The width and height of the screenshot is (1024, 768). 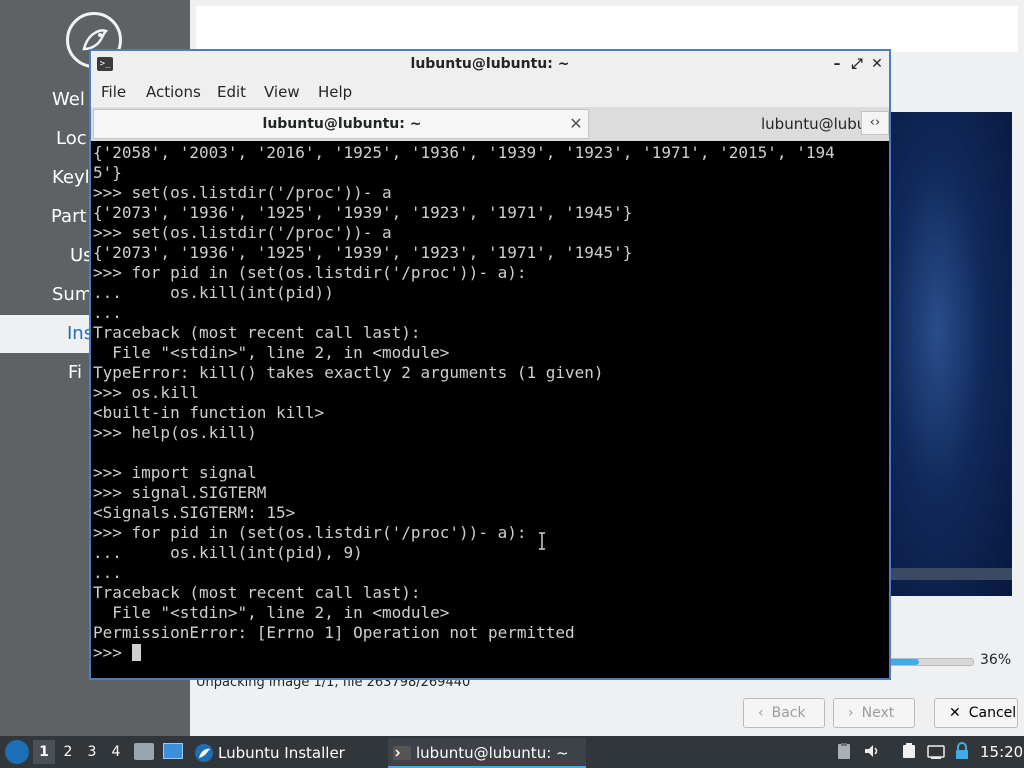 I want to click on menu-help: Help, so click(x=335, y=92).